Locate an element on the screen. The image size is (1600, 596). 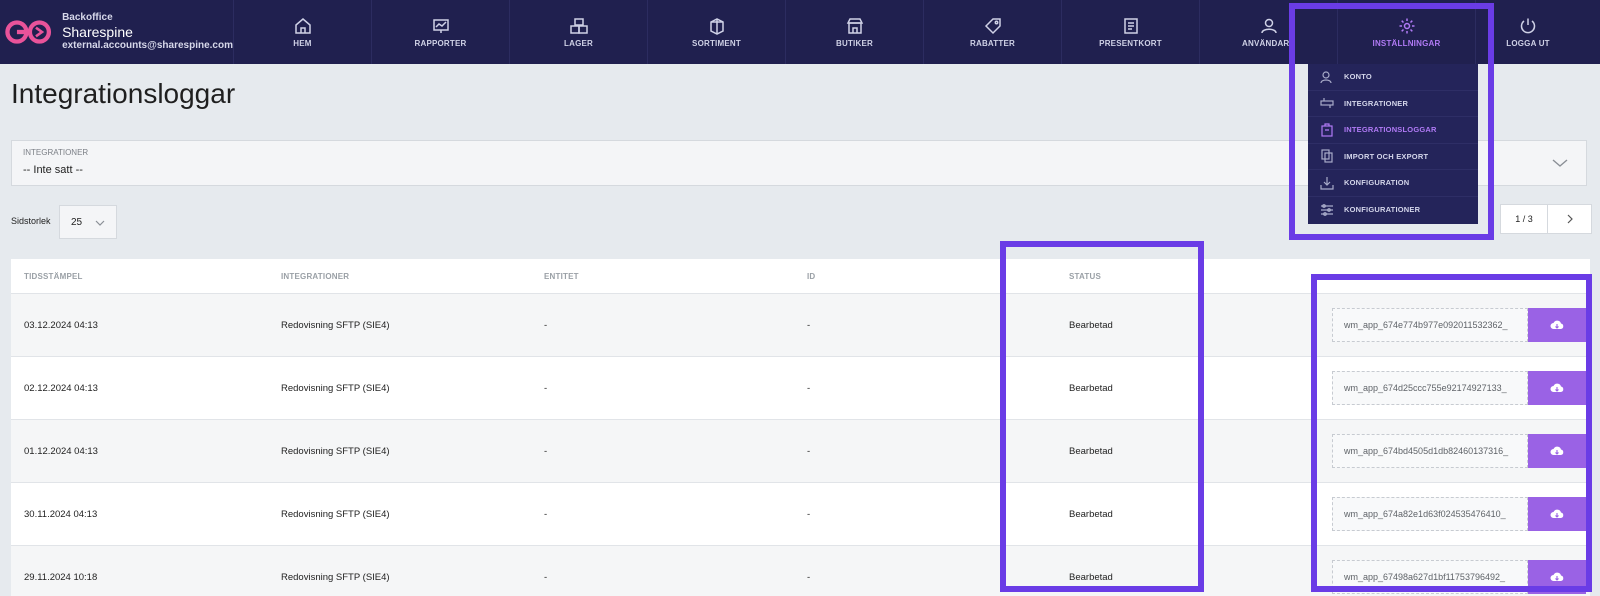
column-header: ID is located at coordinates (811, 276).